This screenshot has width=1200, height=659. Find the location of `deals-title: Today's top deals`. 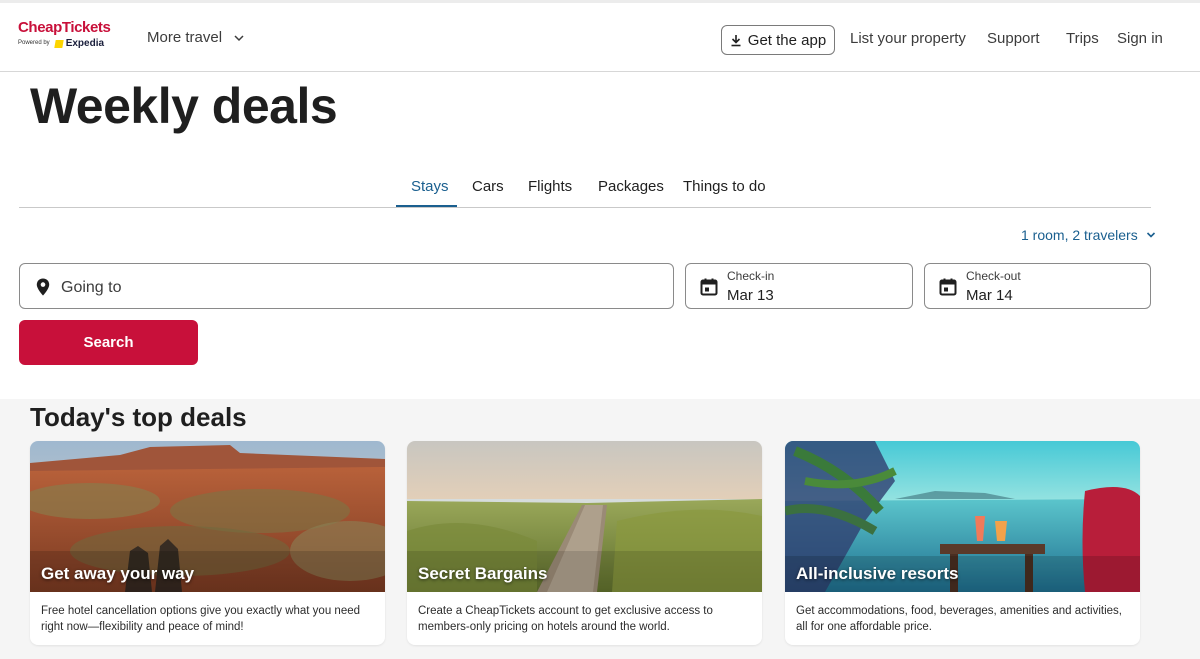

deals-title: Today's top deals is located at coordinates (138, 417).